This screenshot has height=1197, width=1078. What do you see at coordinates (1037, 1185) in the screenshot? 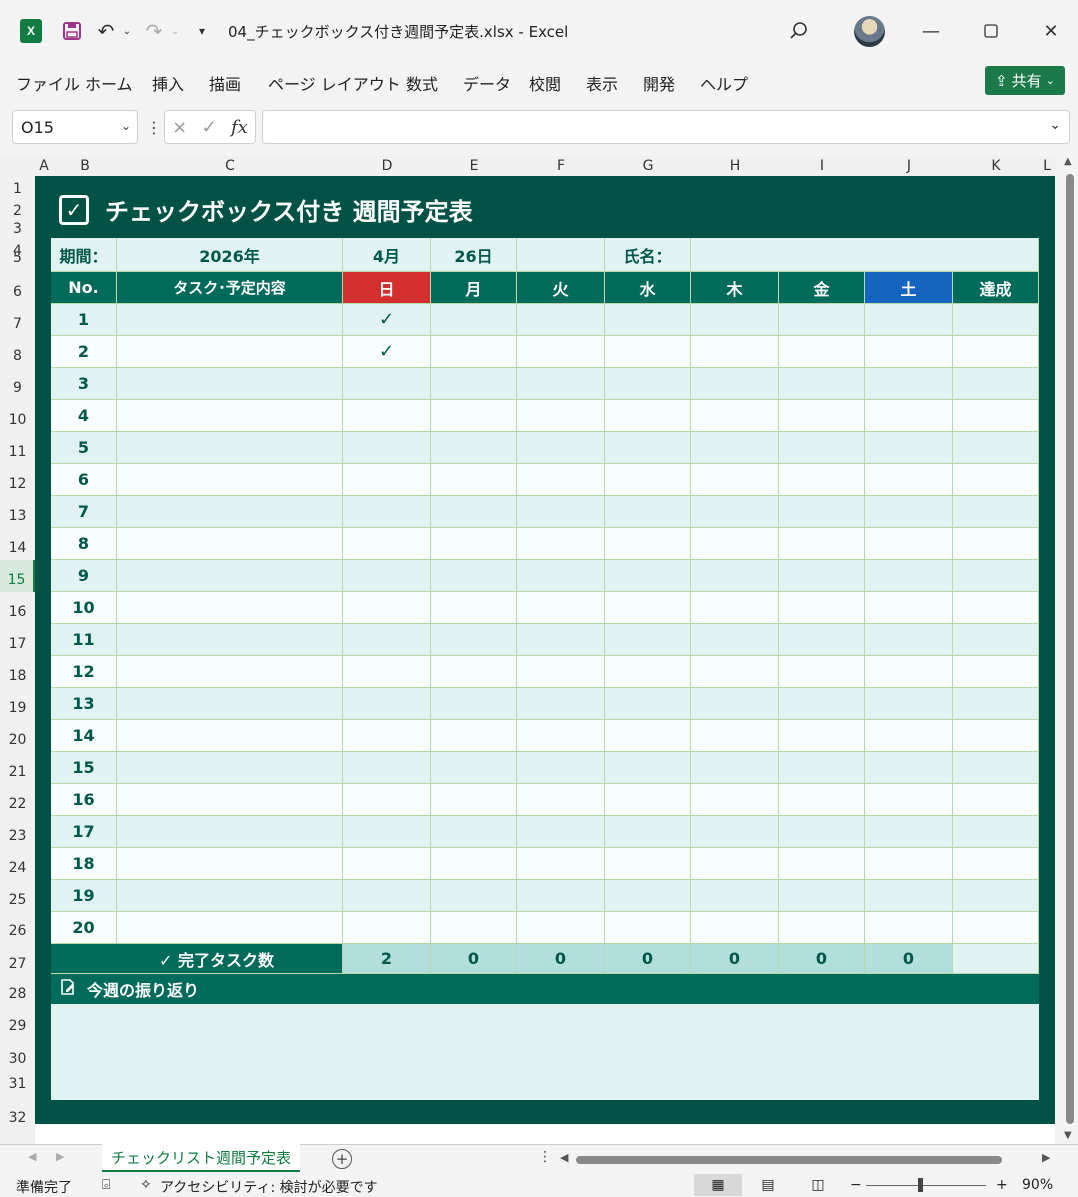
I see `zoom-level: 90%` at bounding box center [1037, 1185].